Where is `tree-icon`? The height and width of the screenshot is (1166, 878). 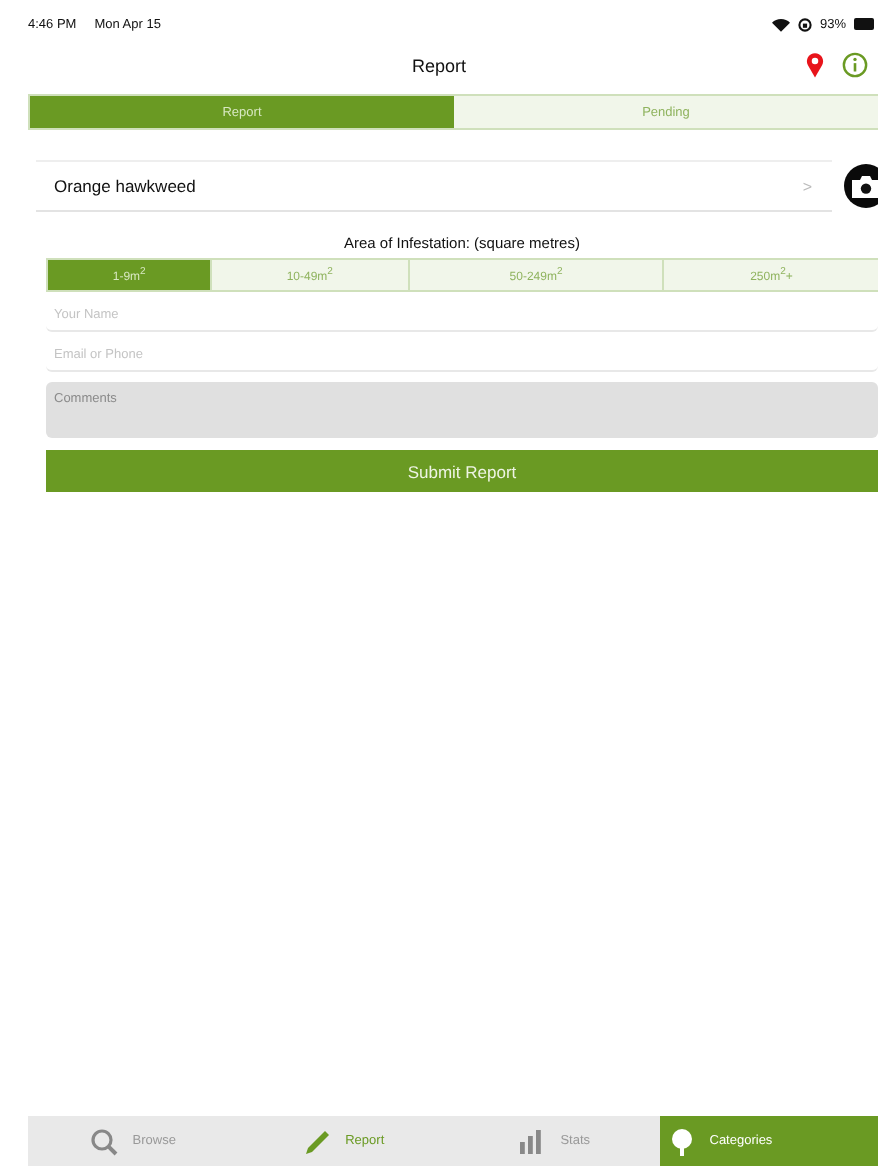
tree-icon is located at coordinates (681, 1141).